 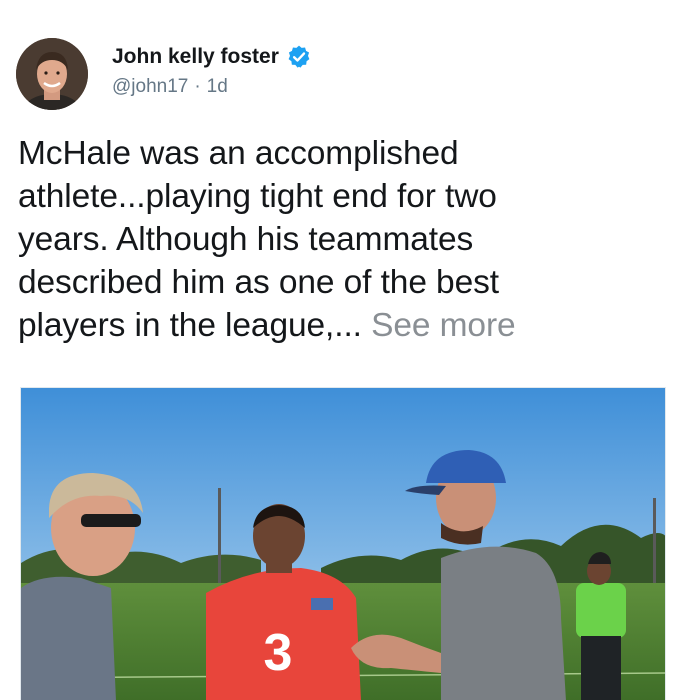 I want to click on name-row: John kelly foster, so click(x=212, y=57).